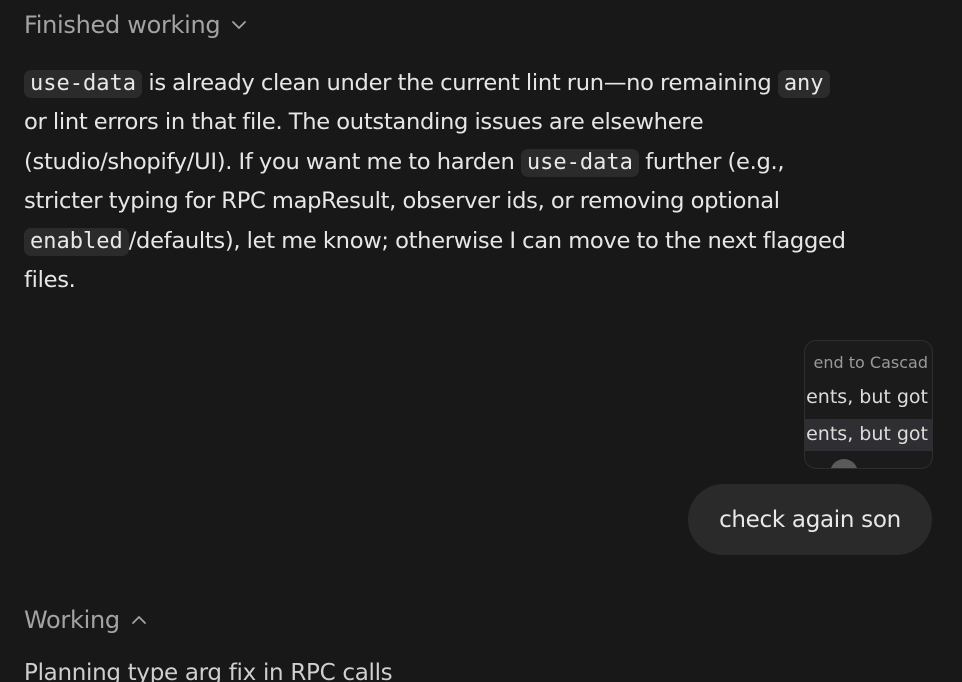  I want to click on user-message-text: check again son, so click(810, 519).